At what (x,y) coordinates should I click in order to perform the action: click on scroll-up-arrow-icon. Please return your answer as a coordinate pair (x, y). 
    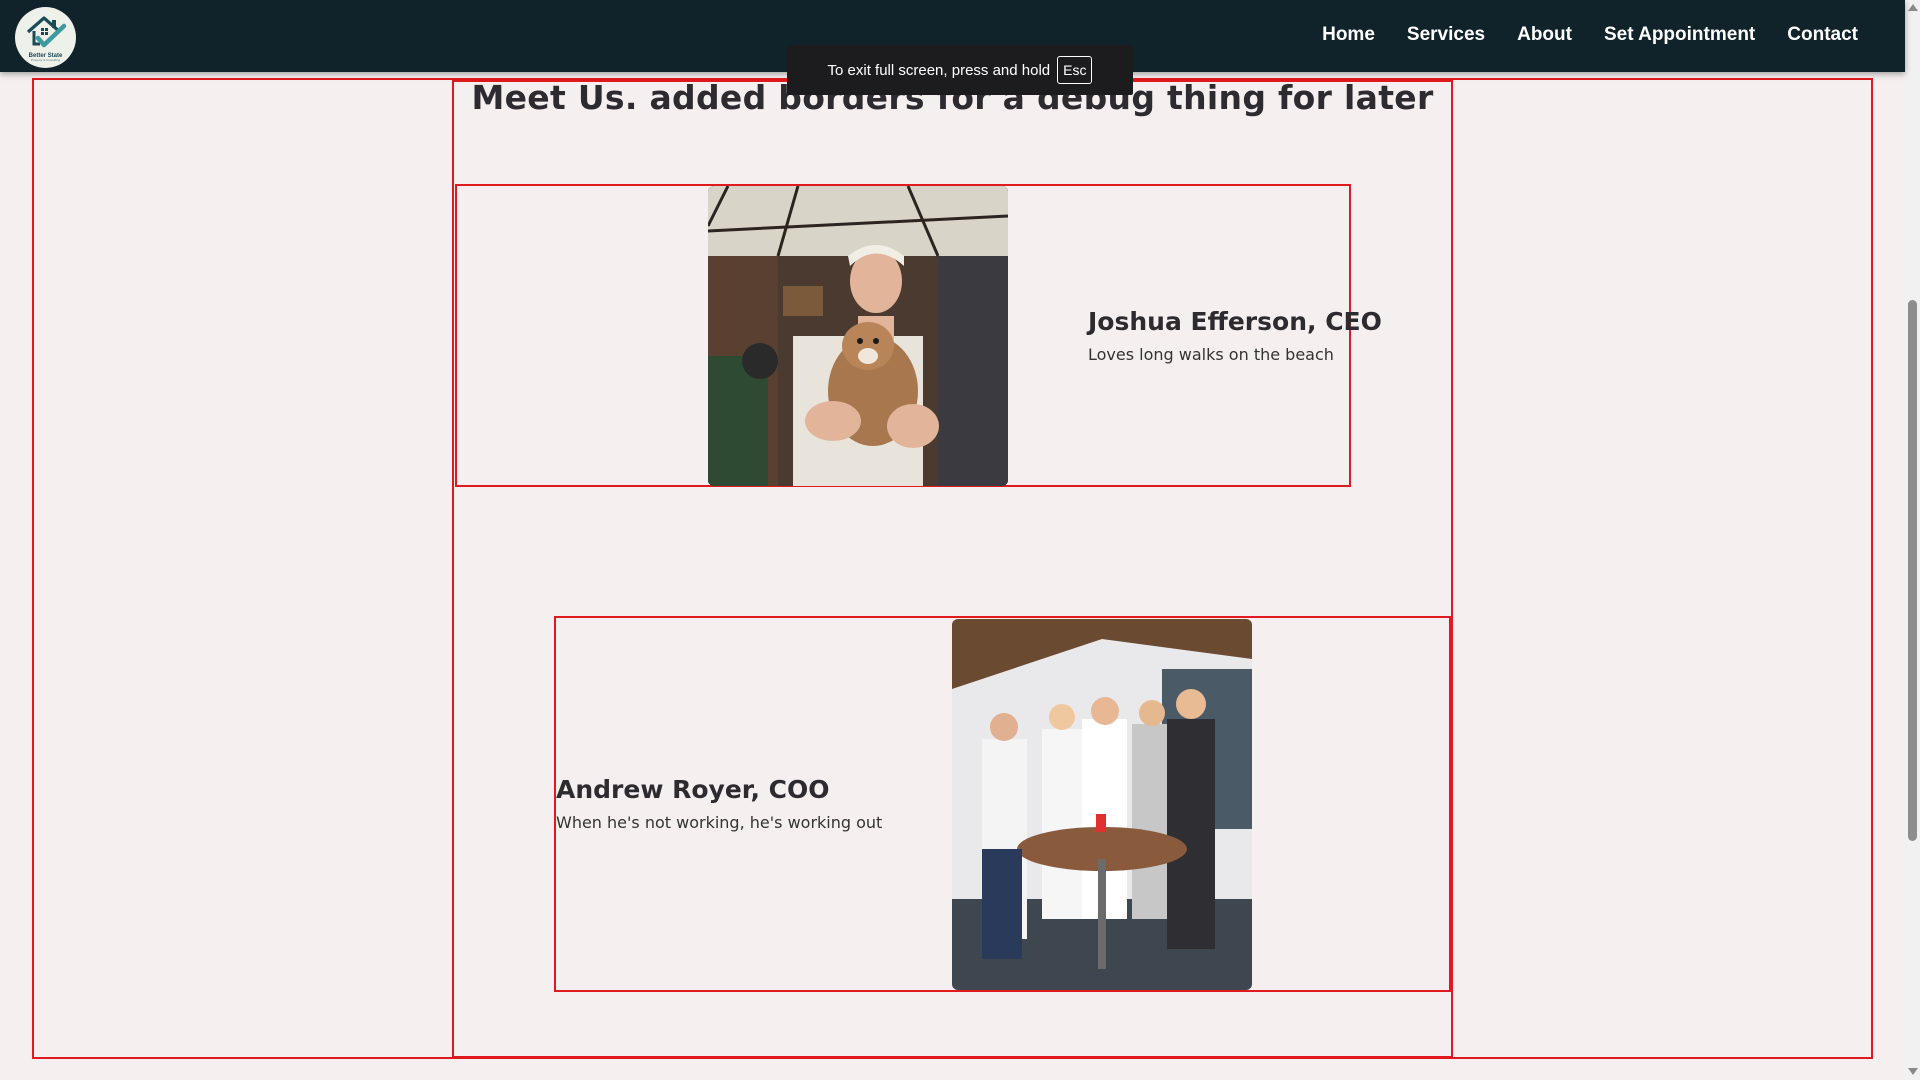
    Looking at the image, I should click on (1913, 7).